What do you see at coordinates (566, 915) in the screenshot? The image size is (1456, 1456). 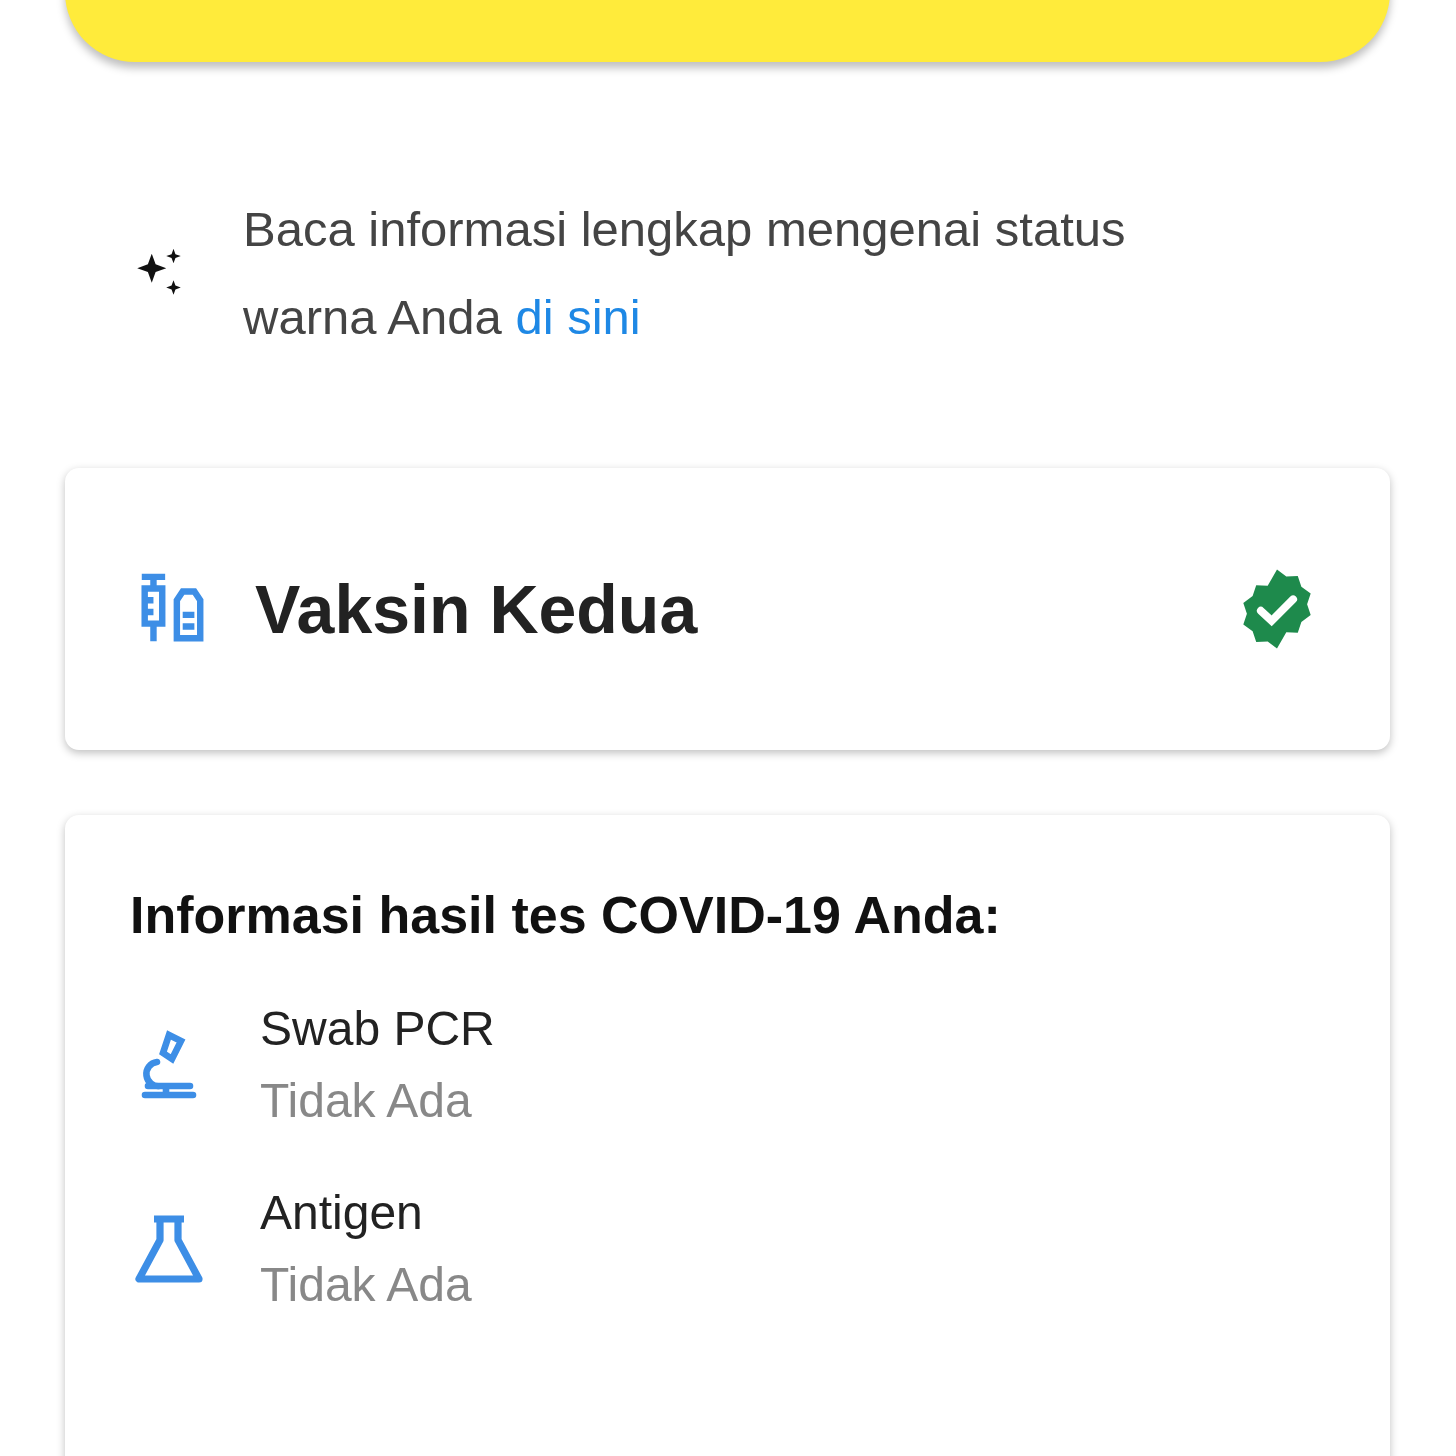 I see `test-heading: Informasi hasil tes COVID-19 Anda:` at bounding box center [566, 915].